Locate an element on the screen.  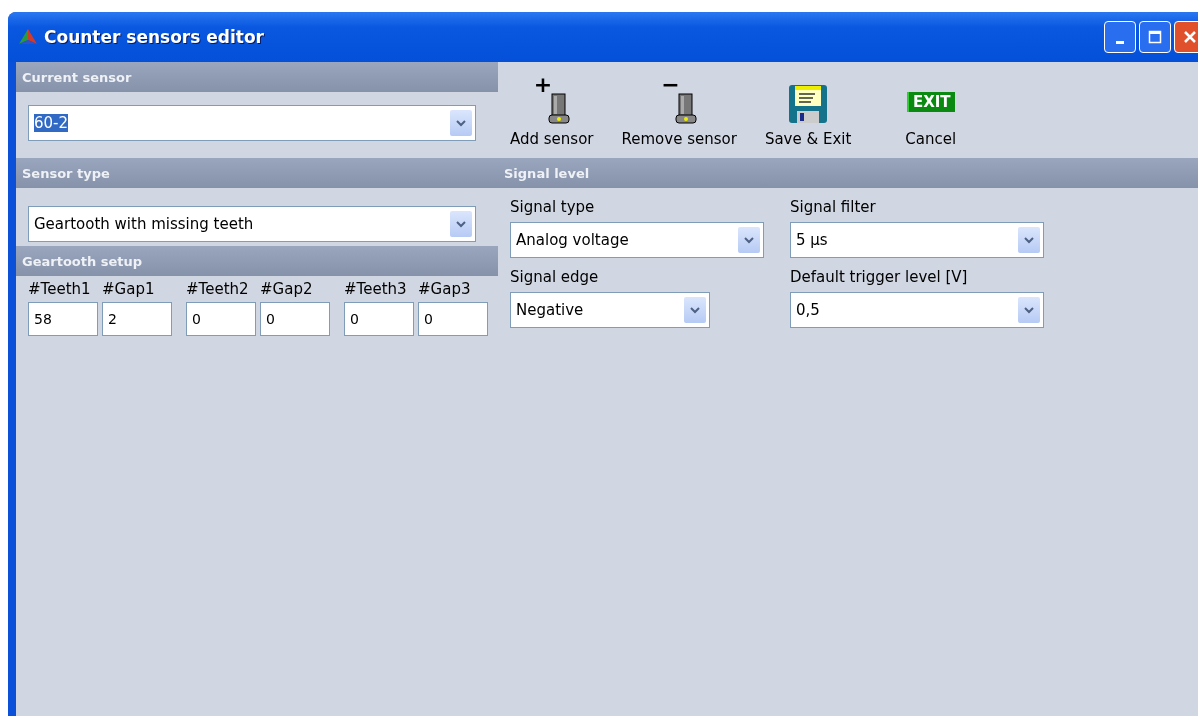
toolbar-button: + Add sensor is located at coordinates (552, 113).